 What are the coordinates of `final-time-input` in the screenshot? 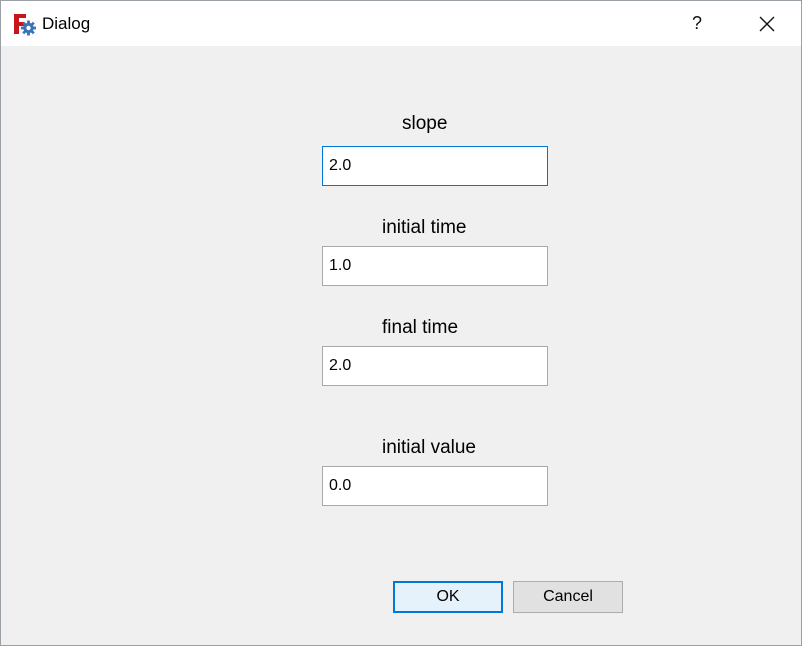 It's located at (435, 366).